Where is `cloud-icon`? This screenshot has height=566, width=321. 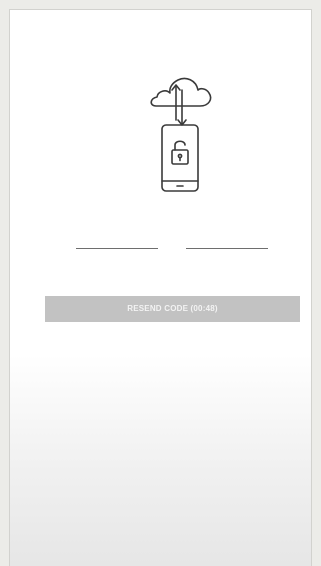
cloud-icon is located at coordinates (181, 92).